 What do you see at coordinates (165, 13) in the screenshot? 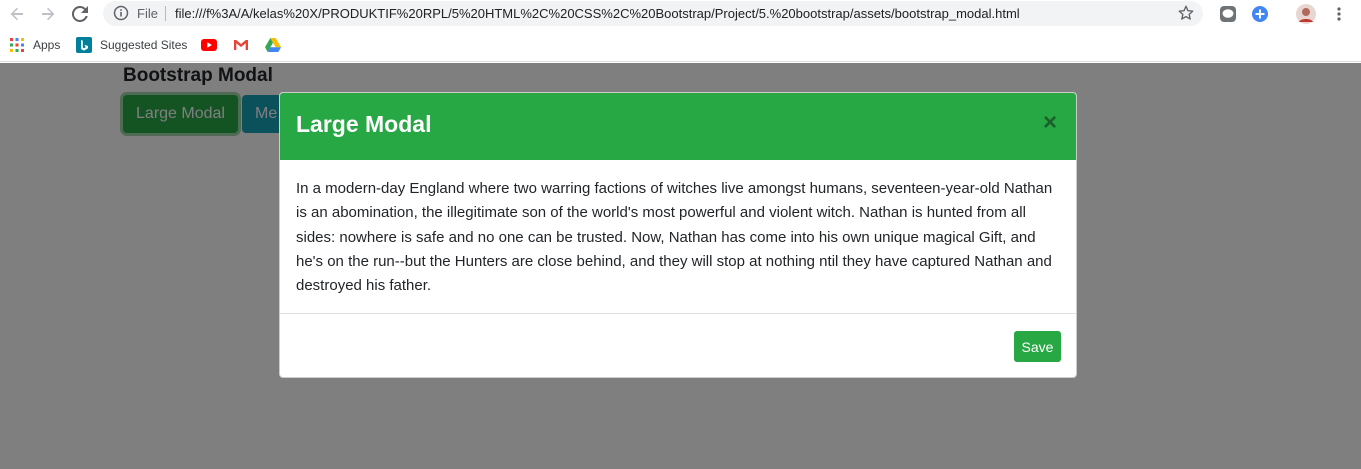
I see `omnibox-separator` at bounding box center [165, 13].